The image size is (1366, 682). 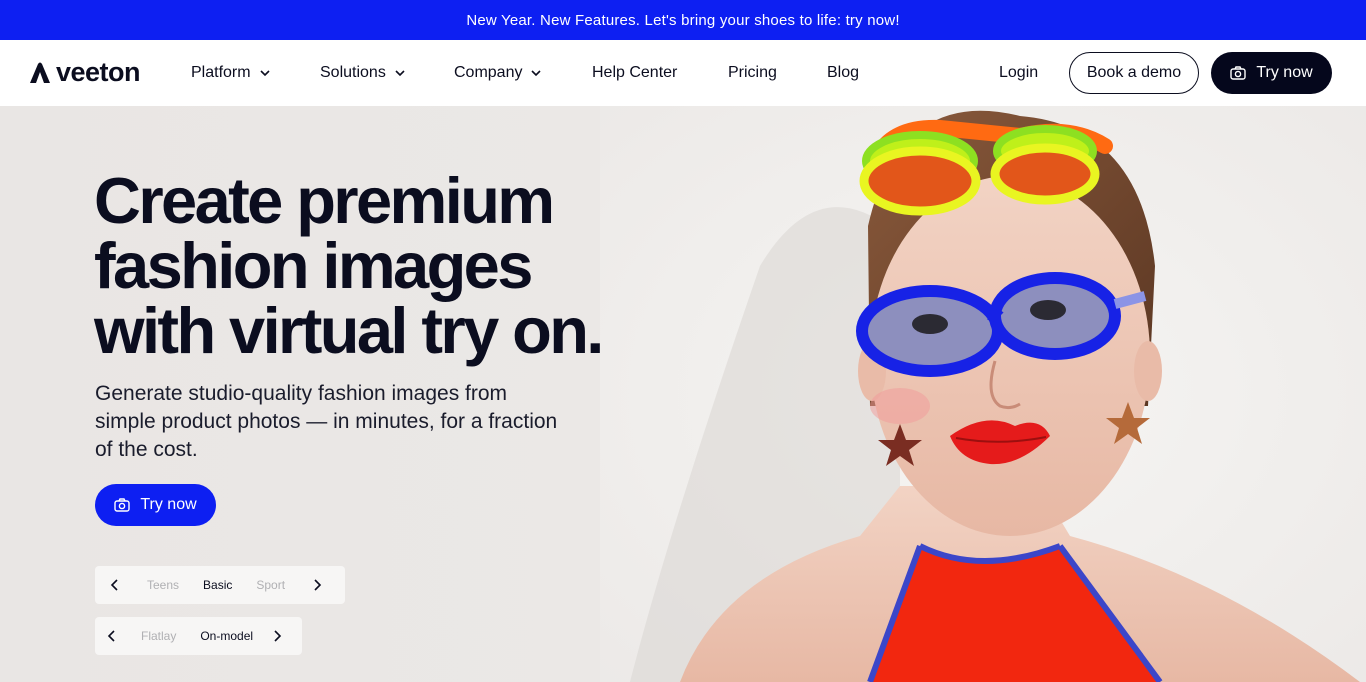 What do you see at coordinates (1284, 72) in the screenshot?
I see `try-now-label: Try now` at bounding box center [1284, 72].